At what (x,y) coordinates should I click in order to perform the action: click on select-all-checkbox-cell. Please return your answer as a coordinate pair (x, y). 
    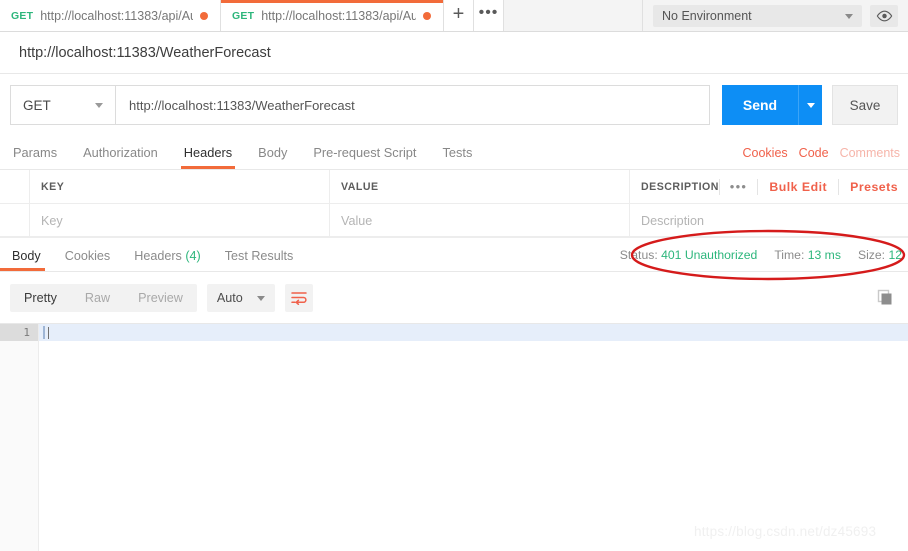
    Looking at the image, I should click on (15, 186).